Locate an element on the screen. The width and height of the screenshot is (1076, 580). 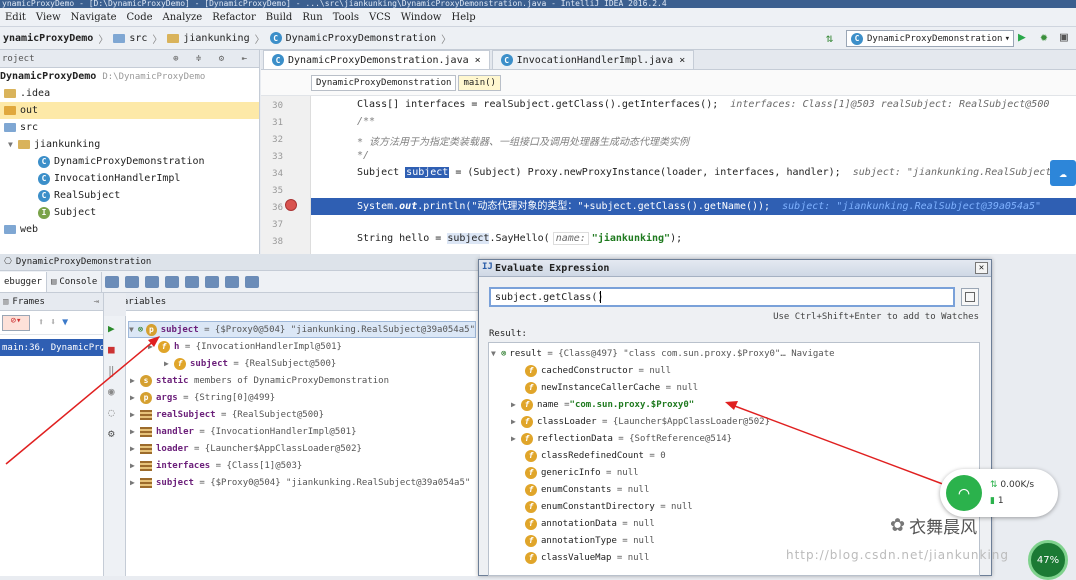
network-speed-widget: ◠ ⇅ 0.00K/s ▮ 1 is located at coordinates (999, 493).